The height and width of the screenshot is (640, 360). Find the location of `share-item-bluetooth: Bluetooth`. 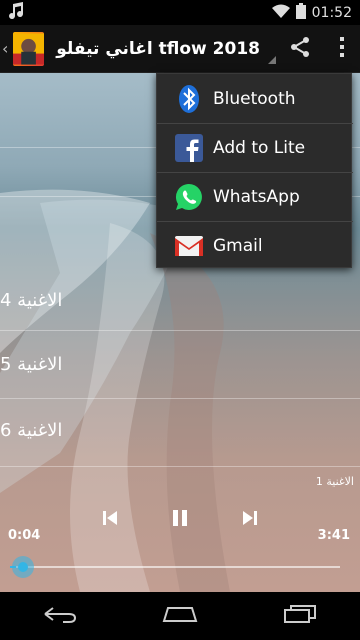

share-item-bluetooth: Bluetooth is located at coordinates (255, 98).